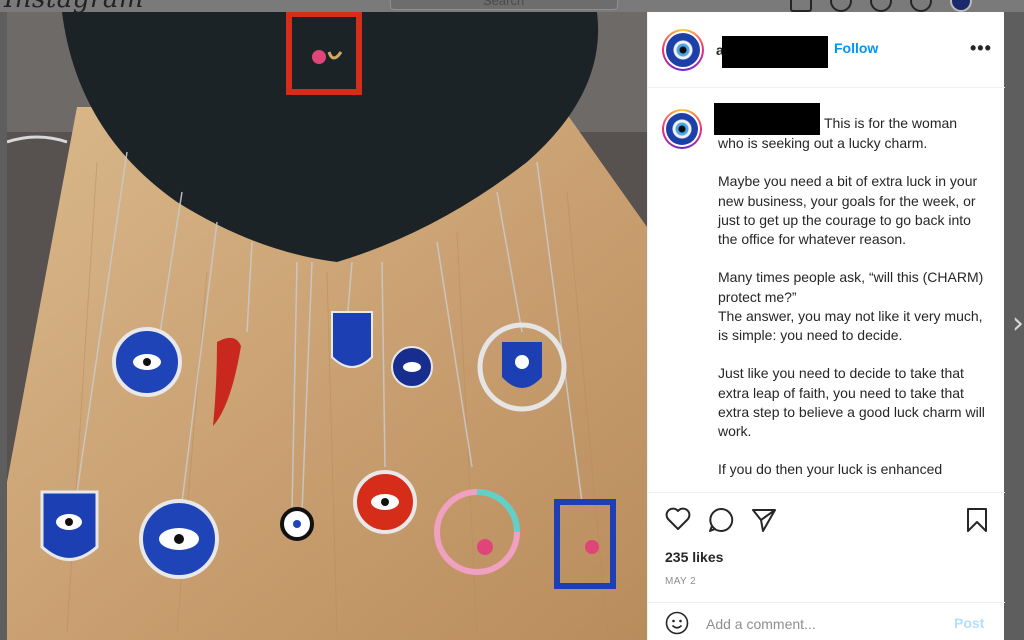  What do you see at coordinates (764, 520) in the screenshot?
I see `share-icon` at bounding box center [764, 520].